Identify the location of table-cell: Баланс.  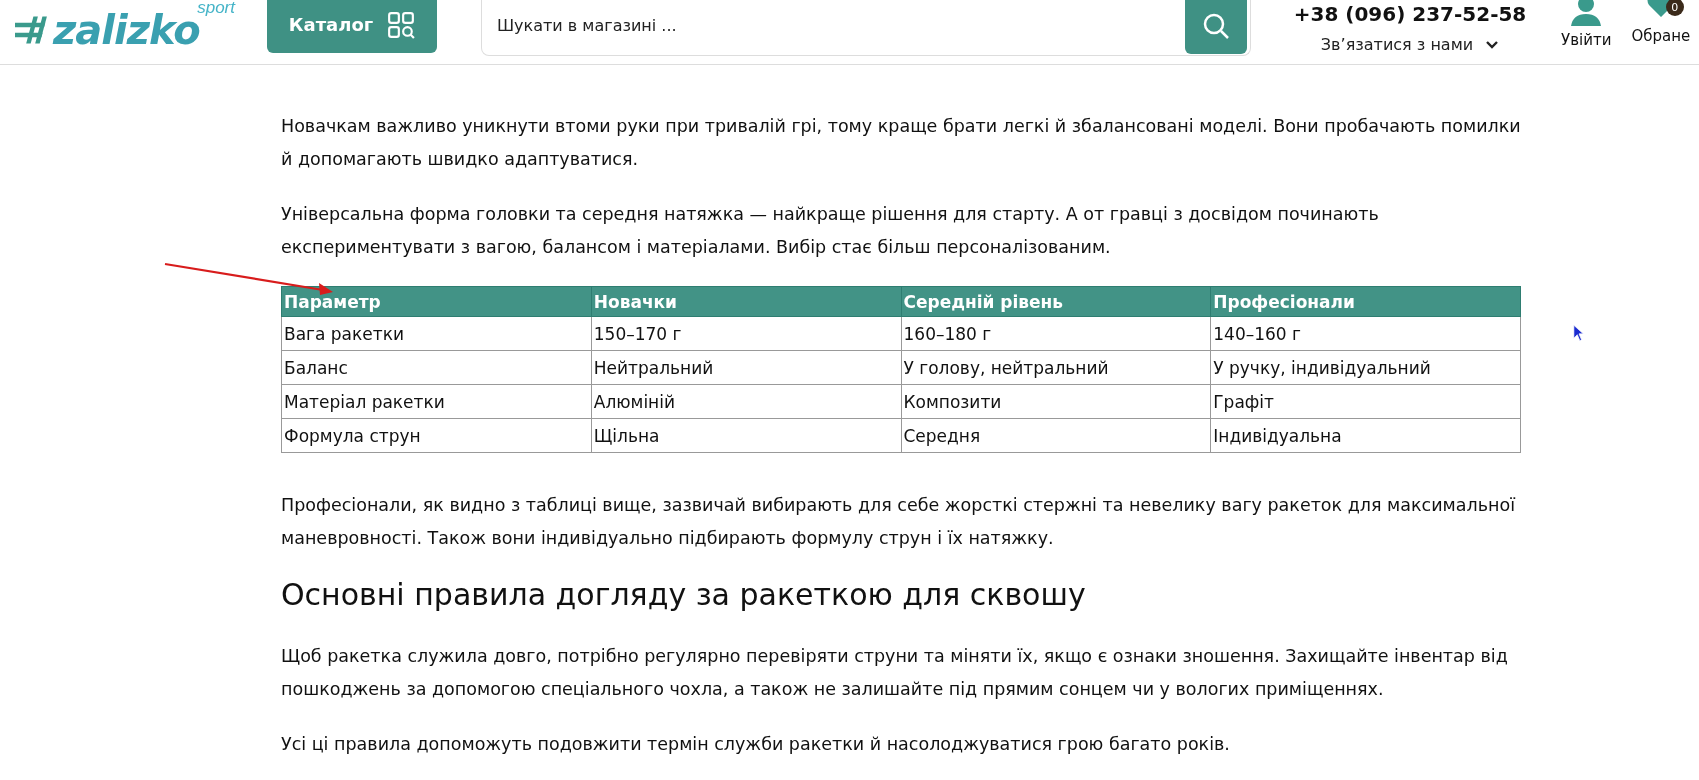
(436, 367).